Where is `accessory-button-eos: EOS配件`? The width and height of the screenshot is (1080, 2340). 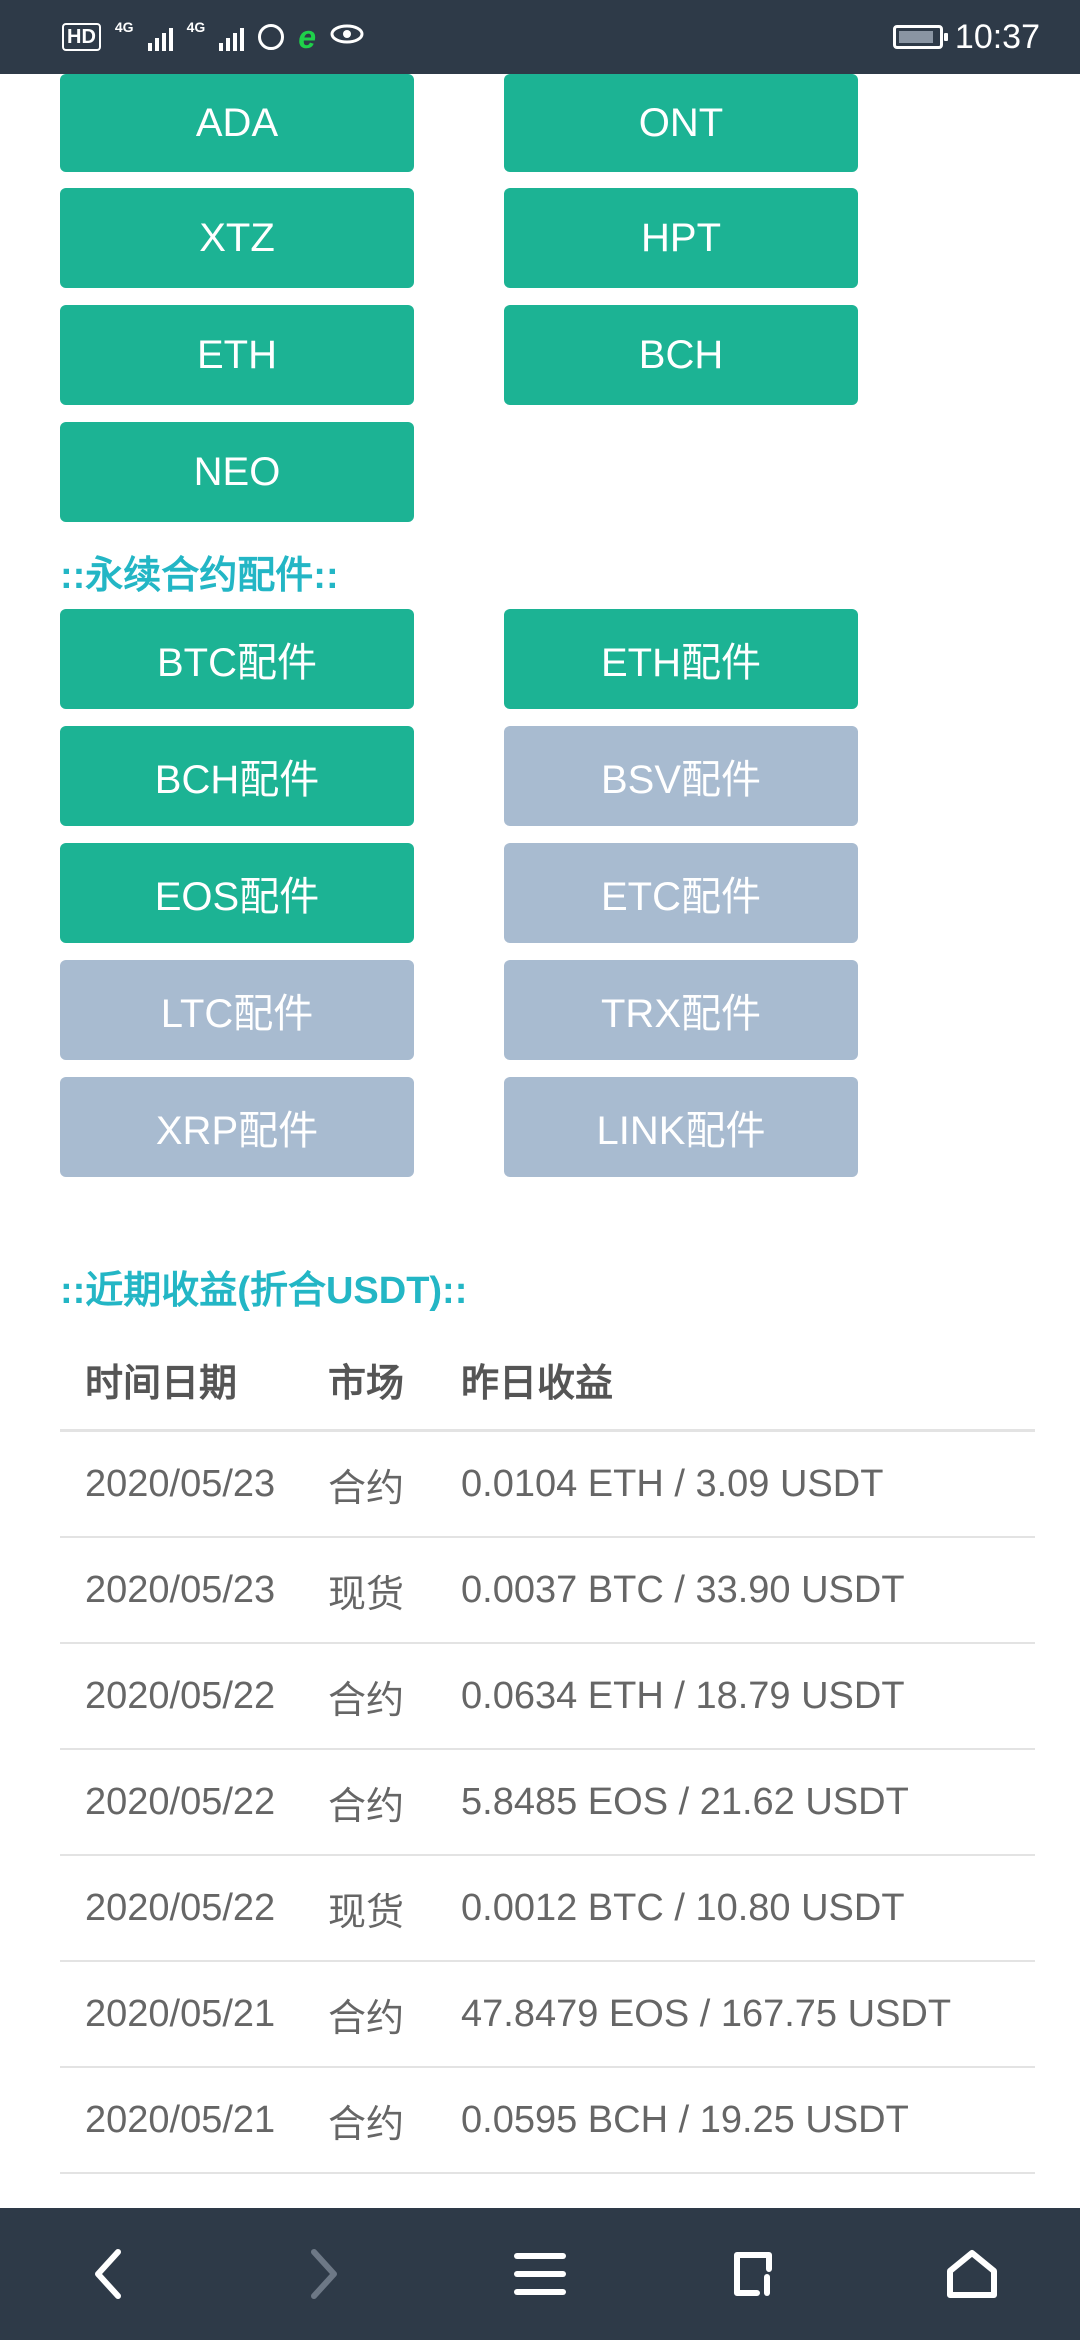
accessory-button-eos: EOS配件 is located at coordinates (237, 893).